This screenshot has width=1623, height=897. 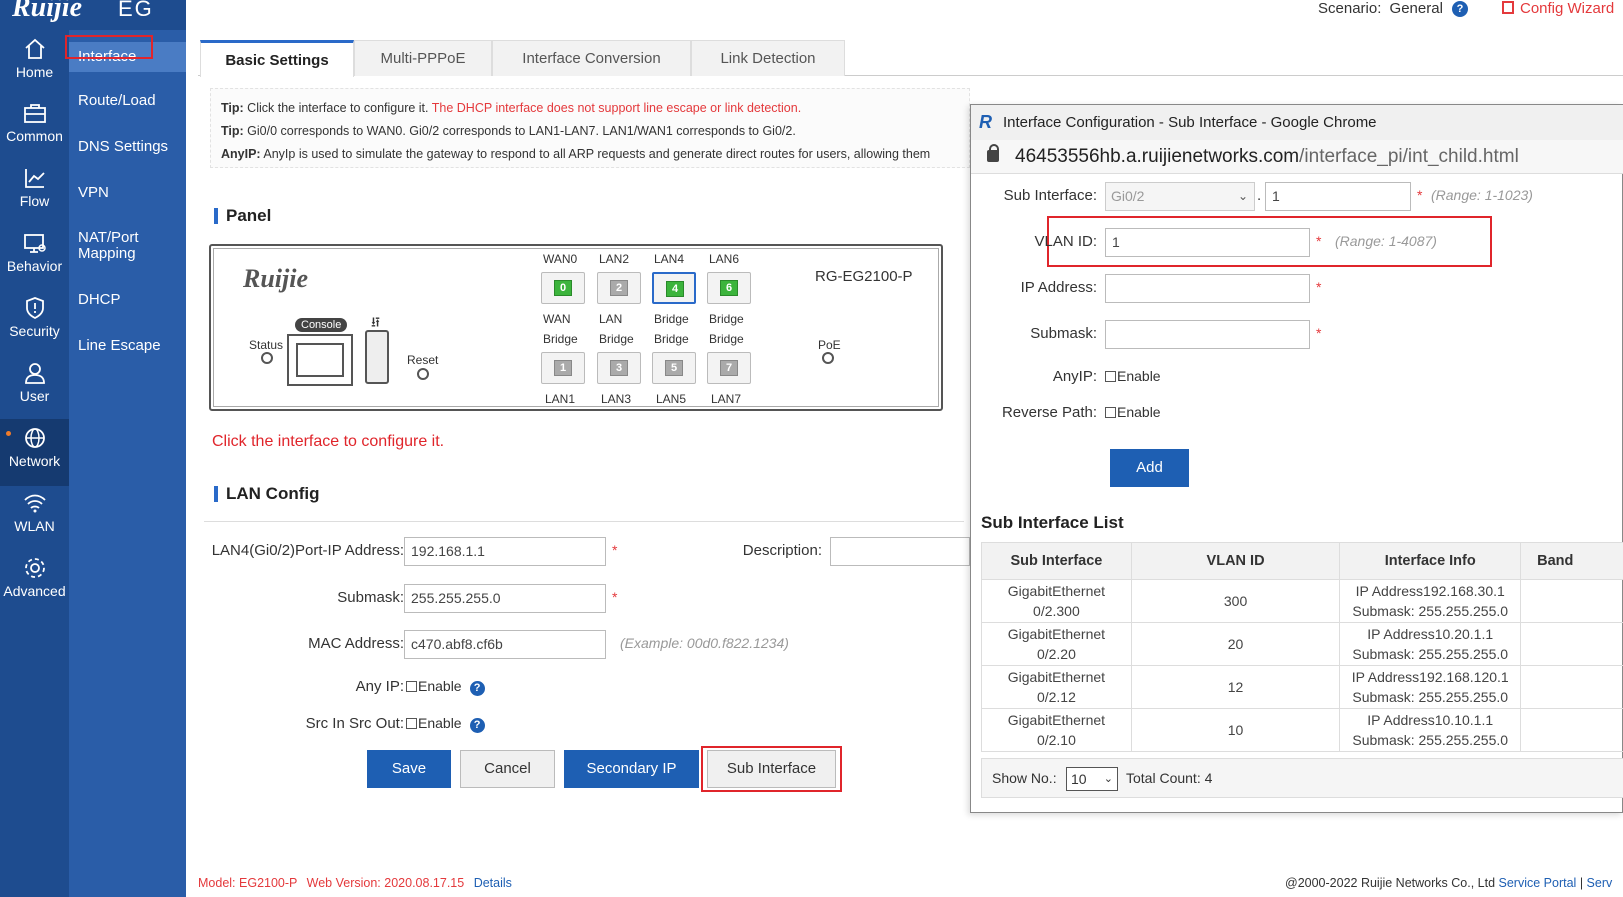 I want to click on add-button: Add, so click(x=1149, y=468).